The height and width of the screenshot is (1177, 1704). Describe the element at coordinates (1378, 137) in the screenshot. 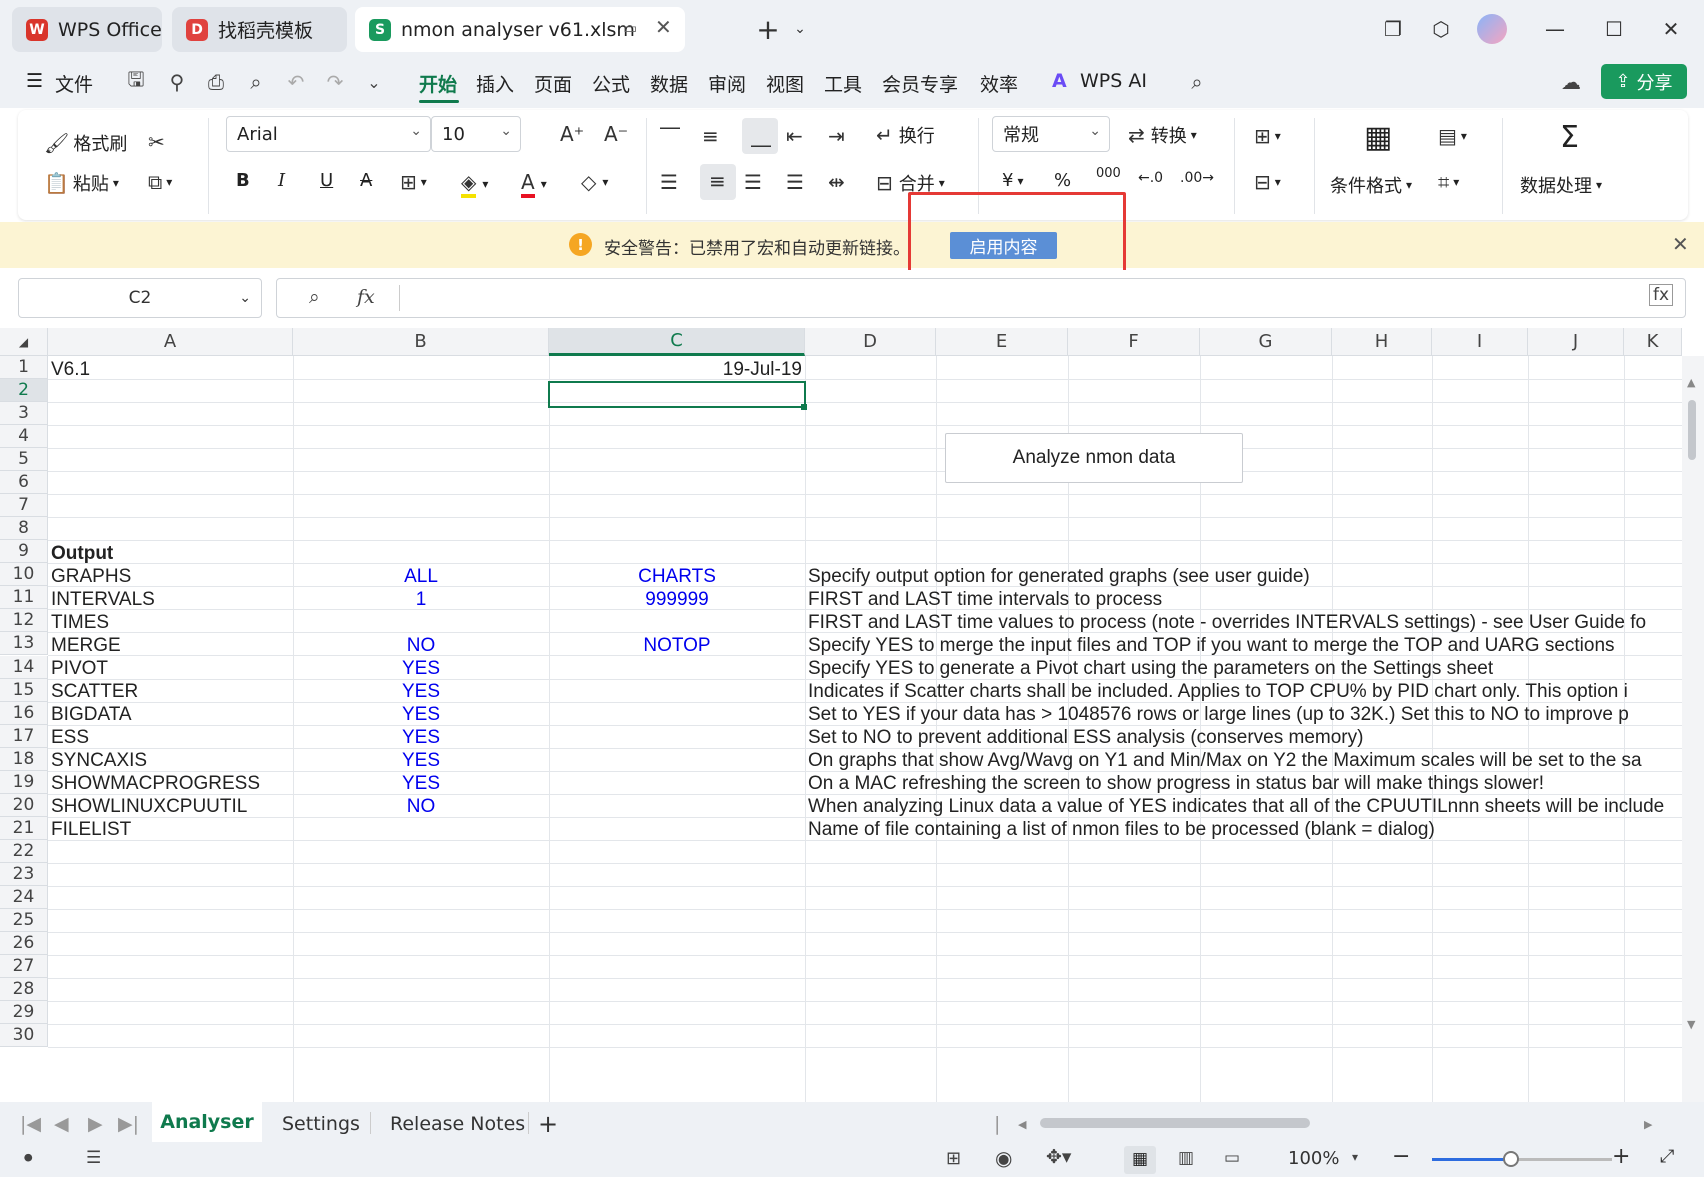

I see `conditional-format-icon: ▦` at that location.